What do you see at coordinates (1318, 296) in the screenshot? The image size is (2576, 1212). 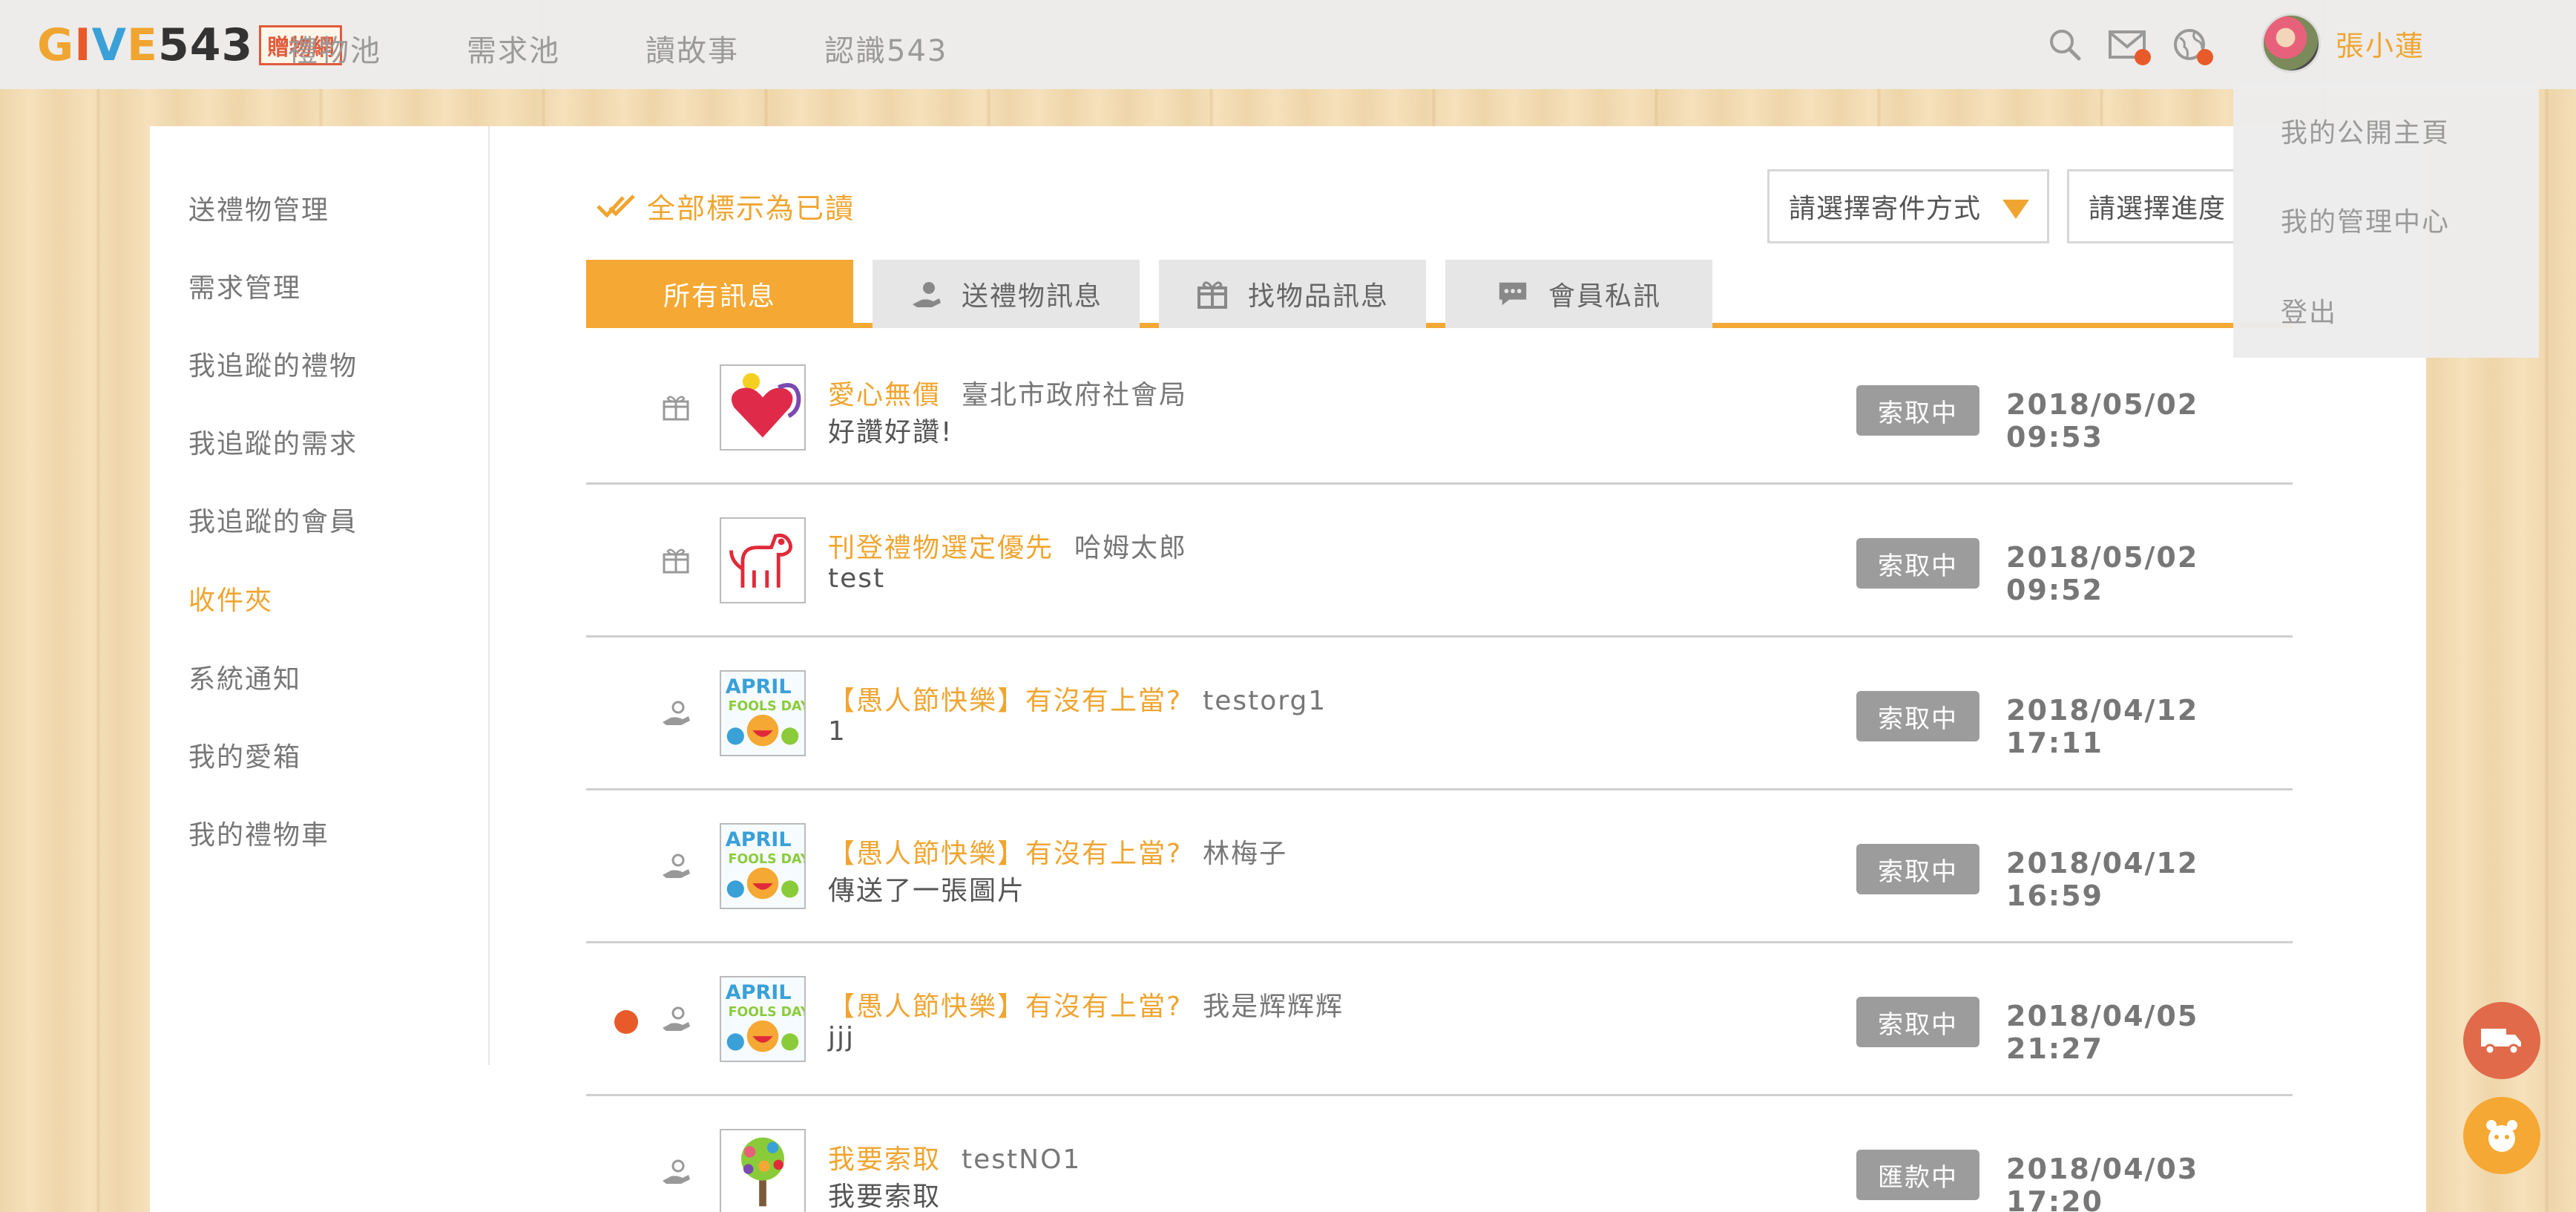 I see `tab-label: 找物品訊息` at bounding box center [1318, 296].